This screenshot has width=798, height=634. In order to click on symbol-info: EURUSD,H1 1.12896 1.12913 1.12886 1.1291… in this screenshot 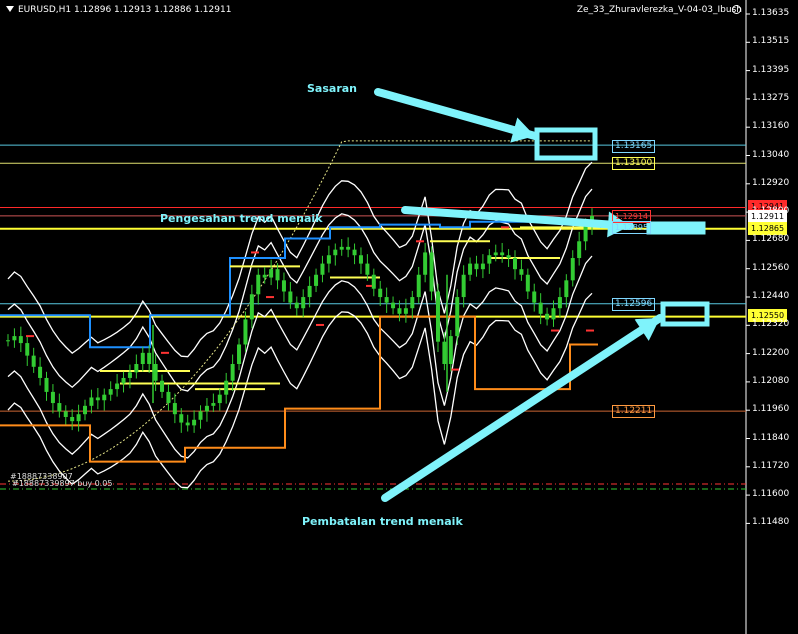, I will do `click(125, 10)`.